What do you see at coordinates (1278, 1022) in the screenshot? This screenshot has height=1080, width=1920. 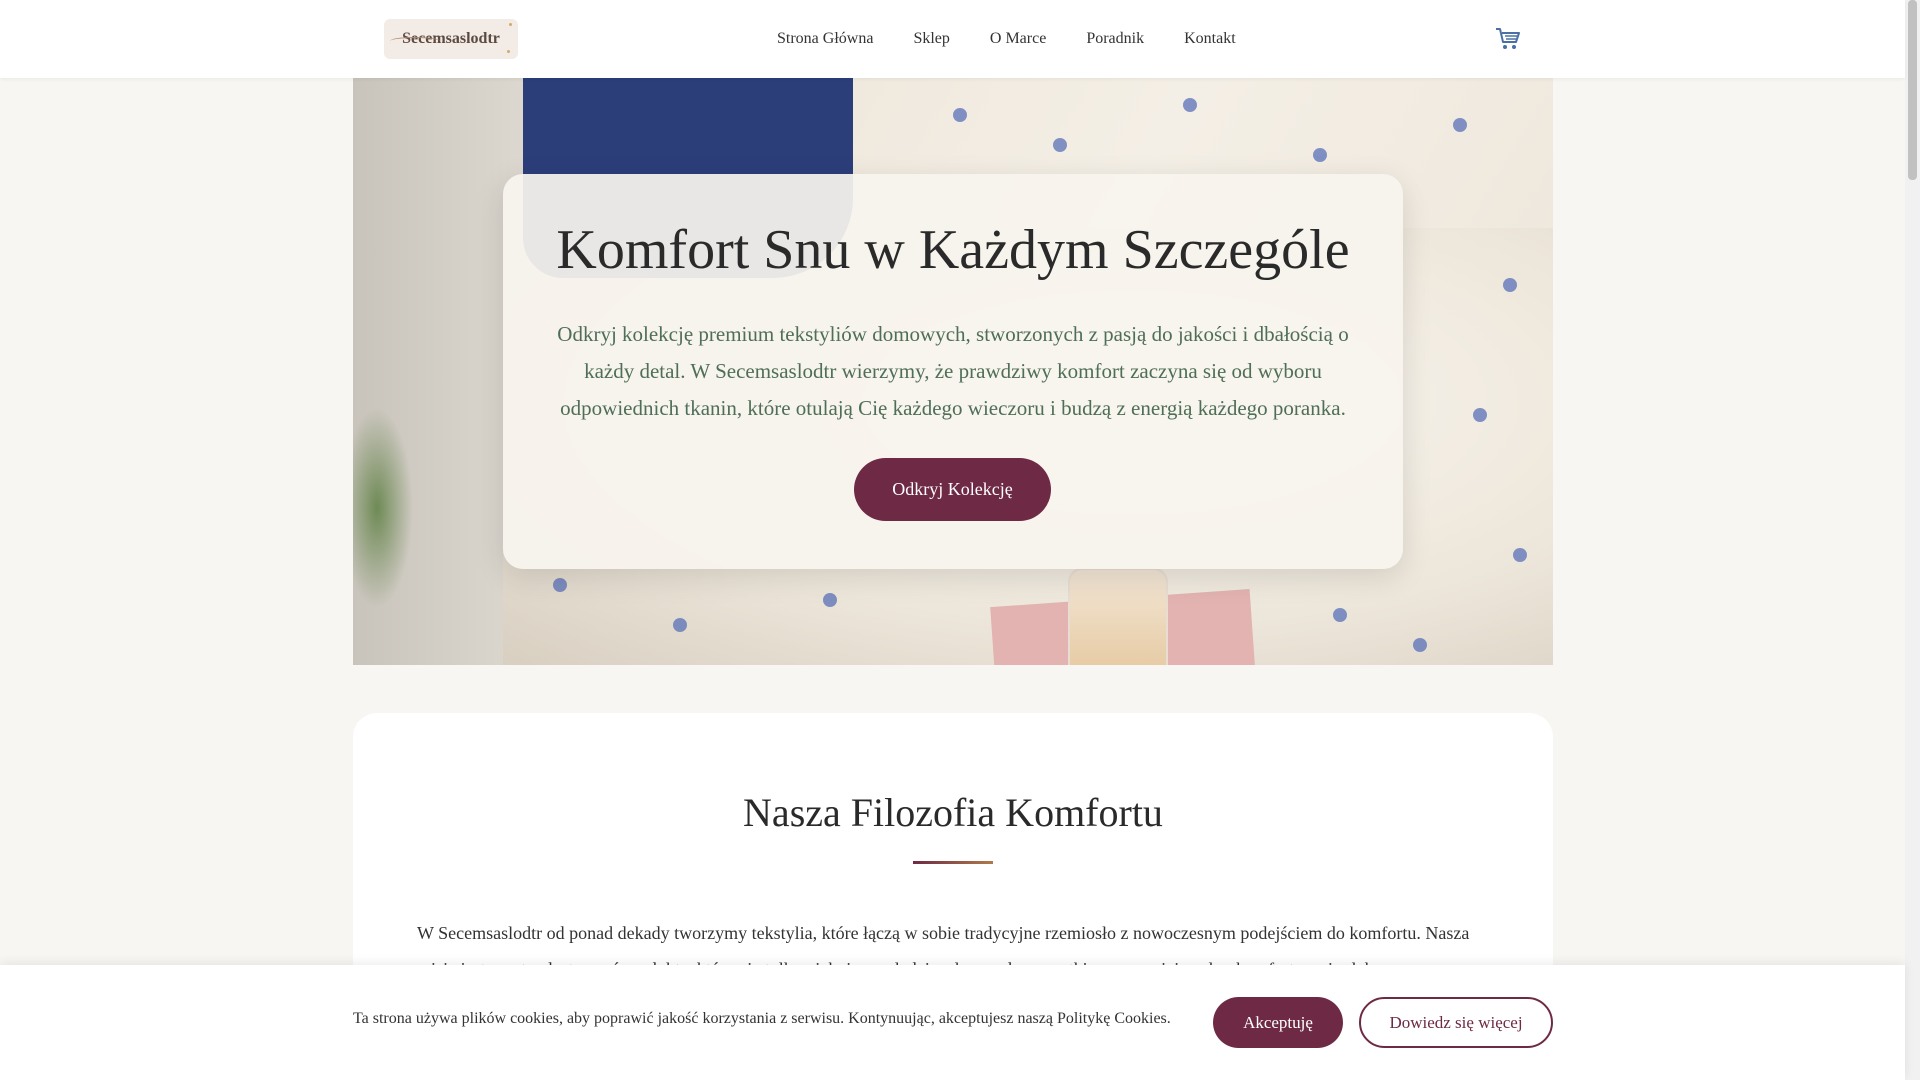 I see `cookie-accept-button: Akceptuję` at bounding box center [1278, 1022].